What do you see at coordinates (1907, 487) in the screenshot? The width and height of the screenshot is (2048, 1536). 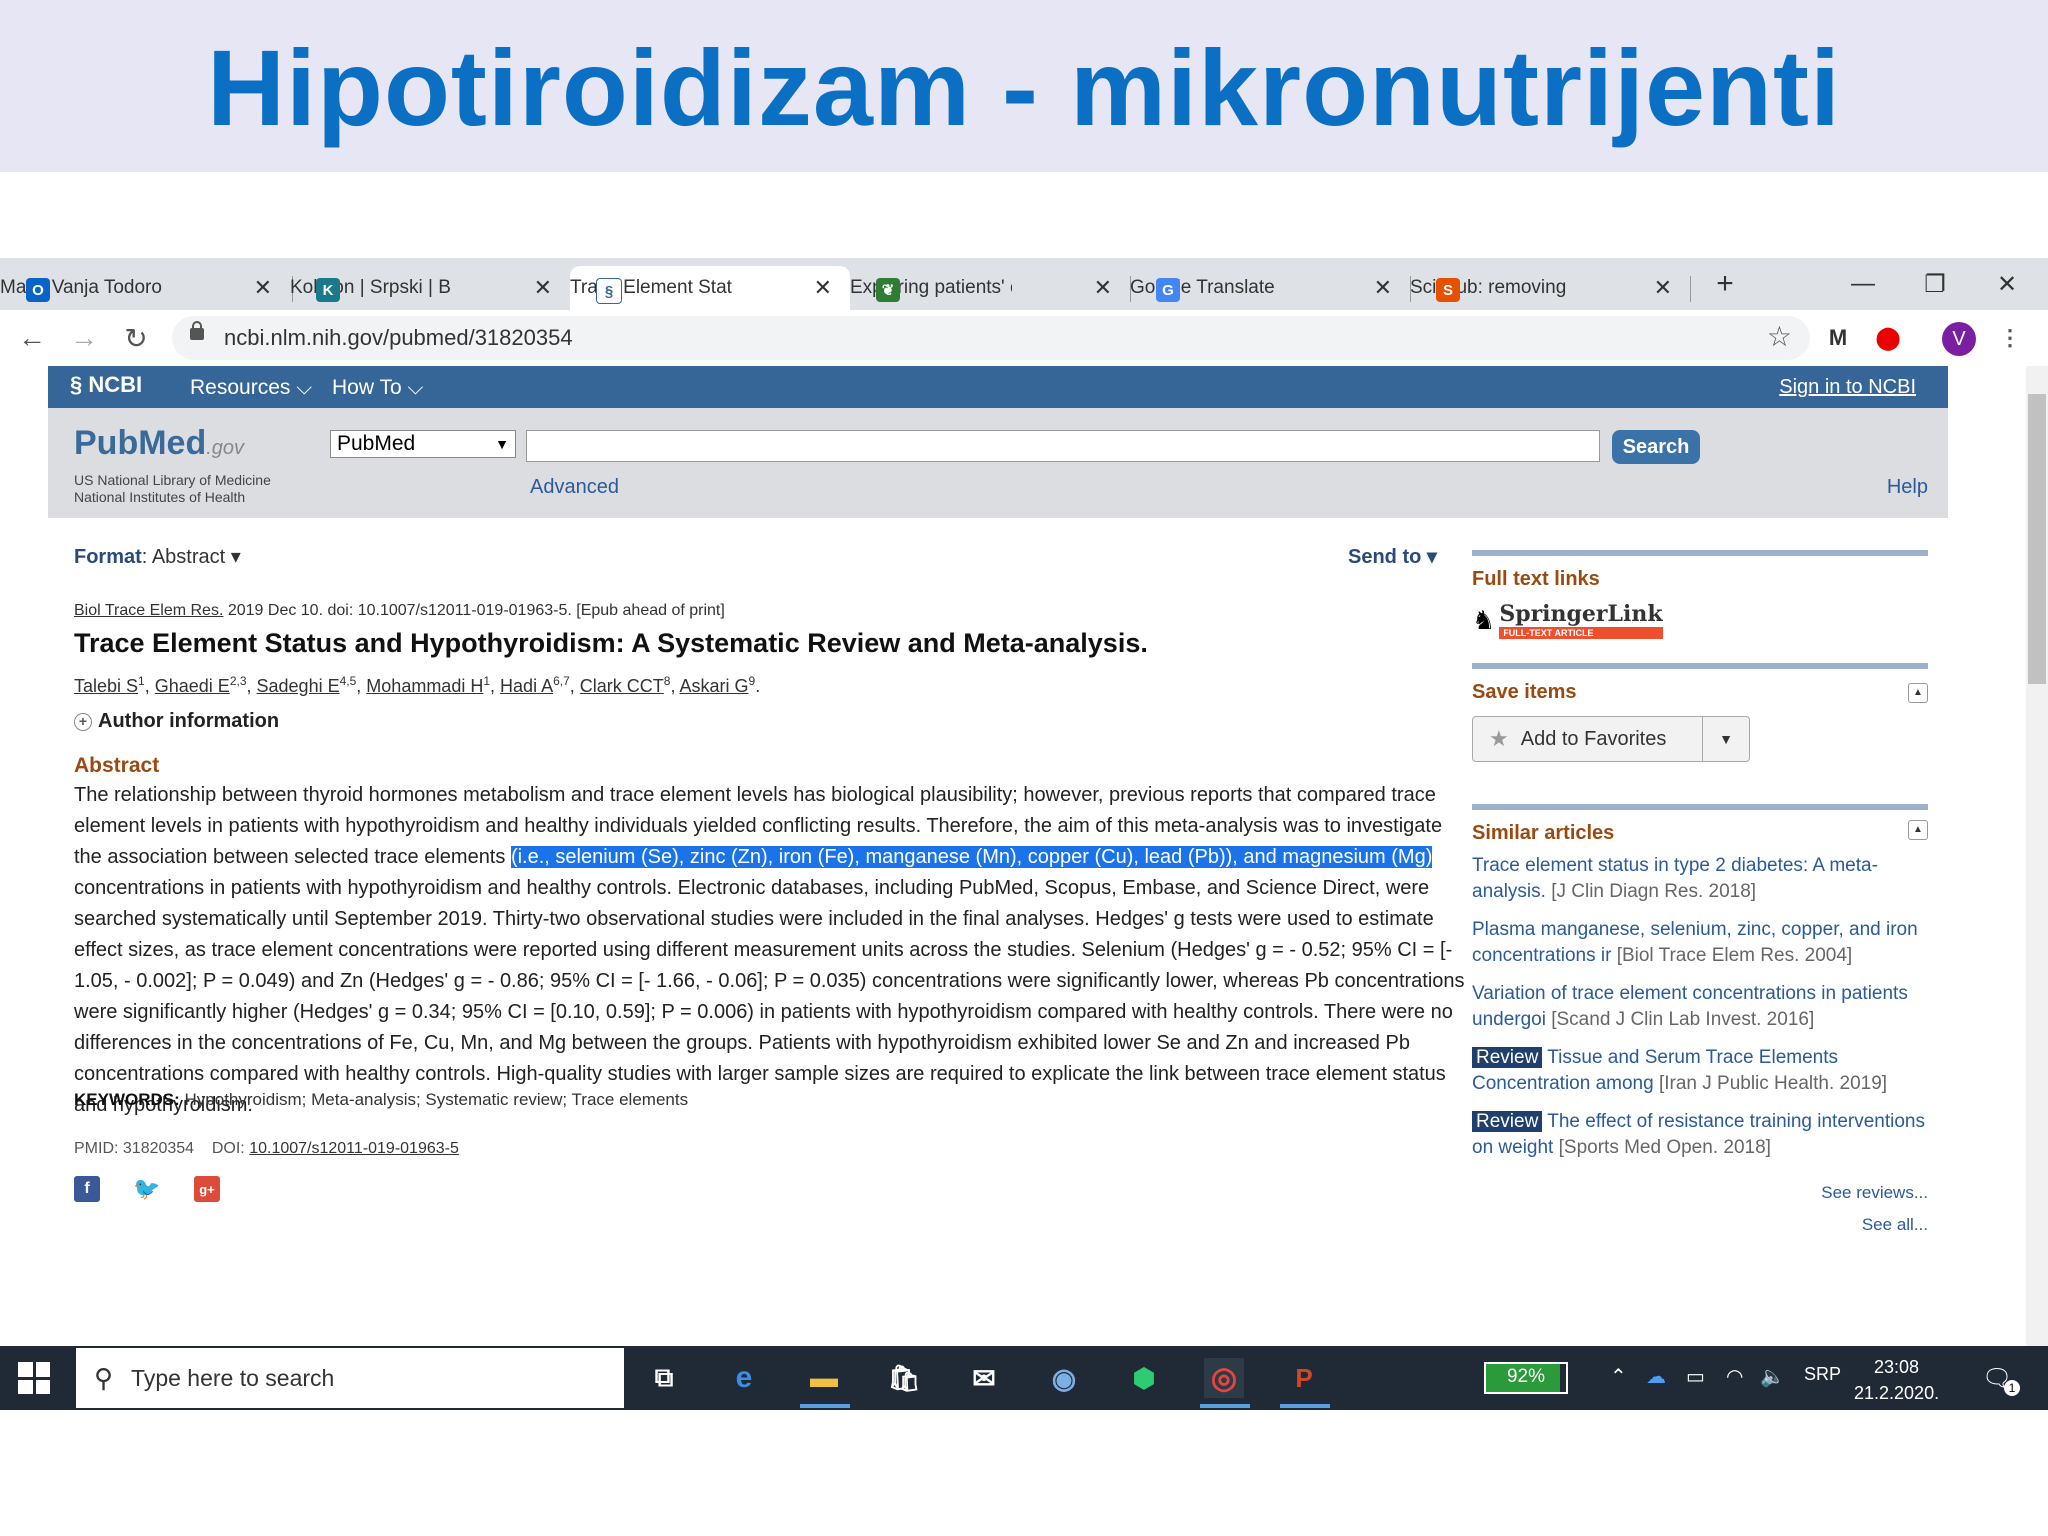 I see `help-link: Help` at bounding box center [1907, 487].